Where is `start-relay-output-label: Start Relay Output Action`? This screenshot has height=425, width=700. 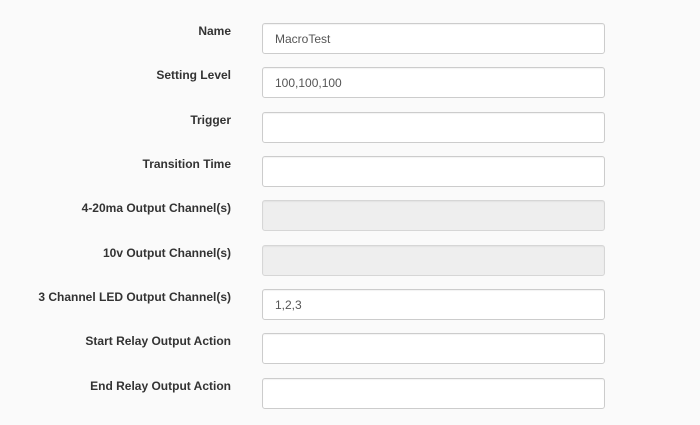 start-relay-output-label: Start Relay Output Action is located at coordinates (158, 341).